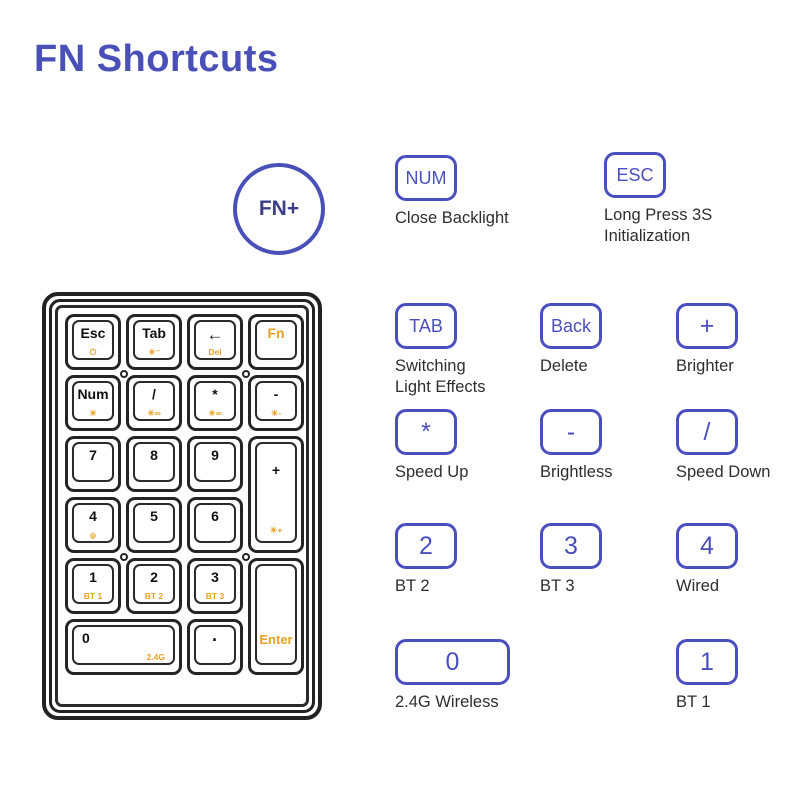 This screenshot has height=800, width=800. I want to click on keycap-asterisk: *, so click(426, 432).